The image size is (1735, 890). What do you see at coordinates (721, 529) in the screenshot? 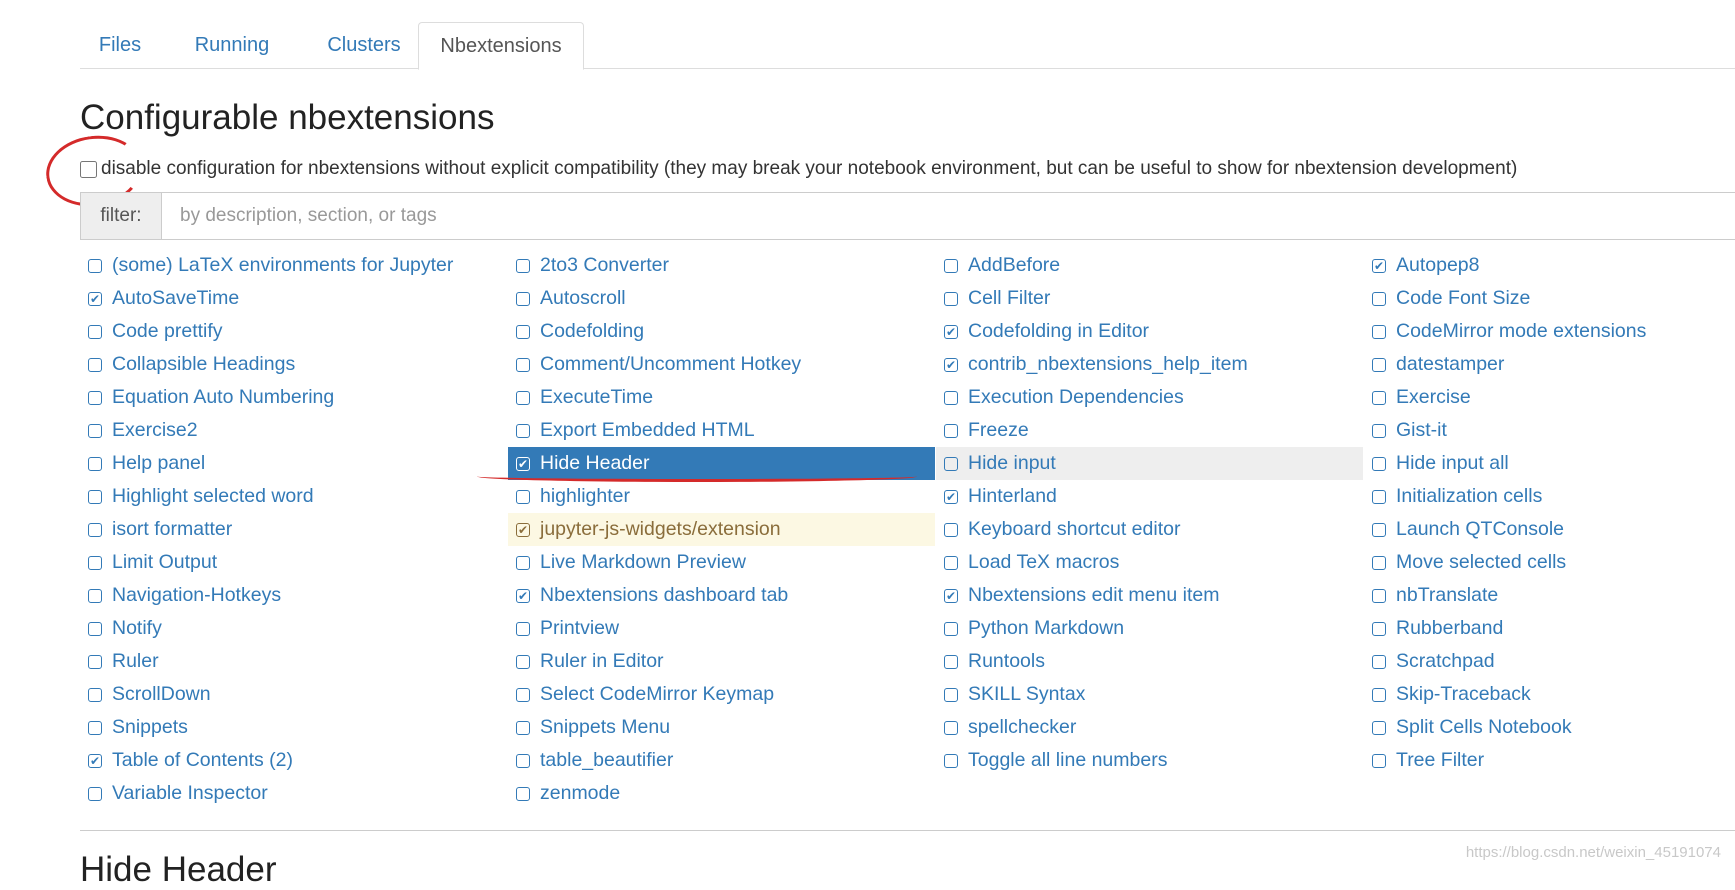
I see `extension-item: jupyter-js-widgets/extension` at bounding box center [721, 529].